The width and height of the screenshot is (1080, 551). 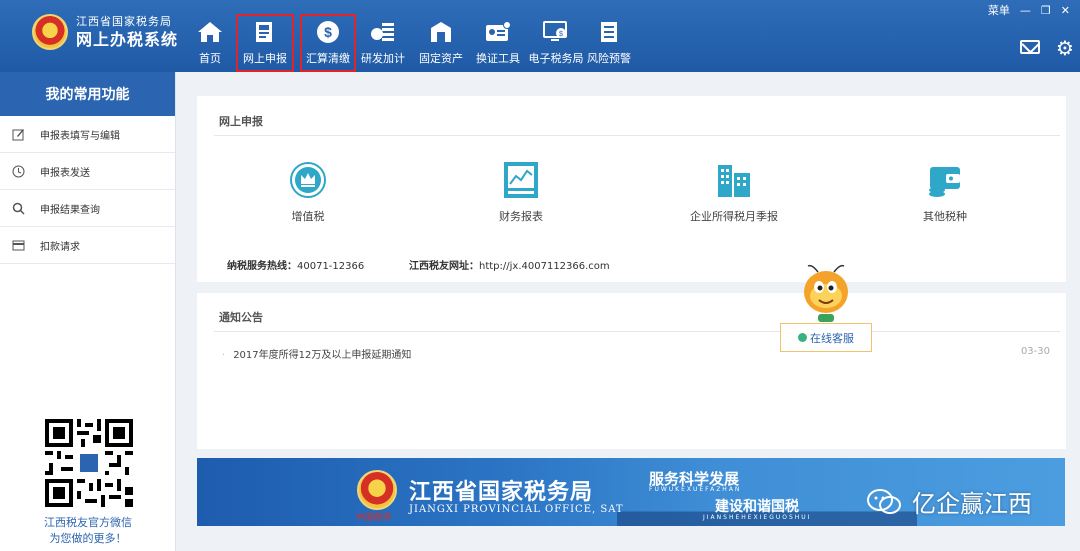 What do you see at coordinates (18, 134) in the screenshot?
I see `edit-icon` at bounding box center [18, 134].